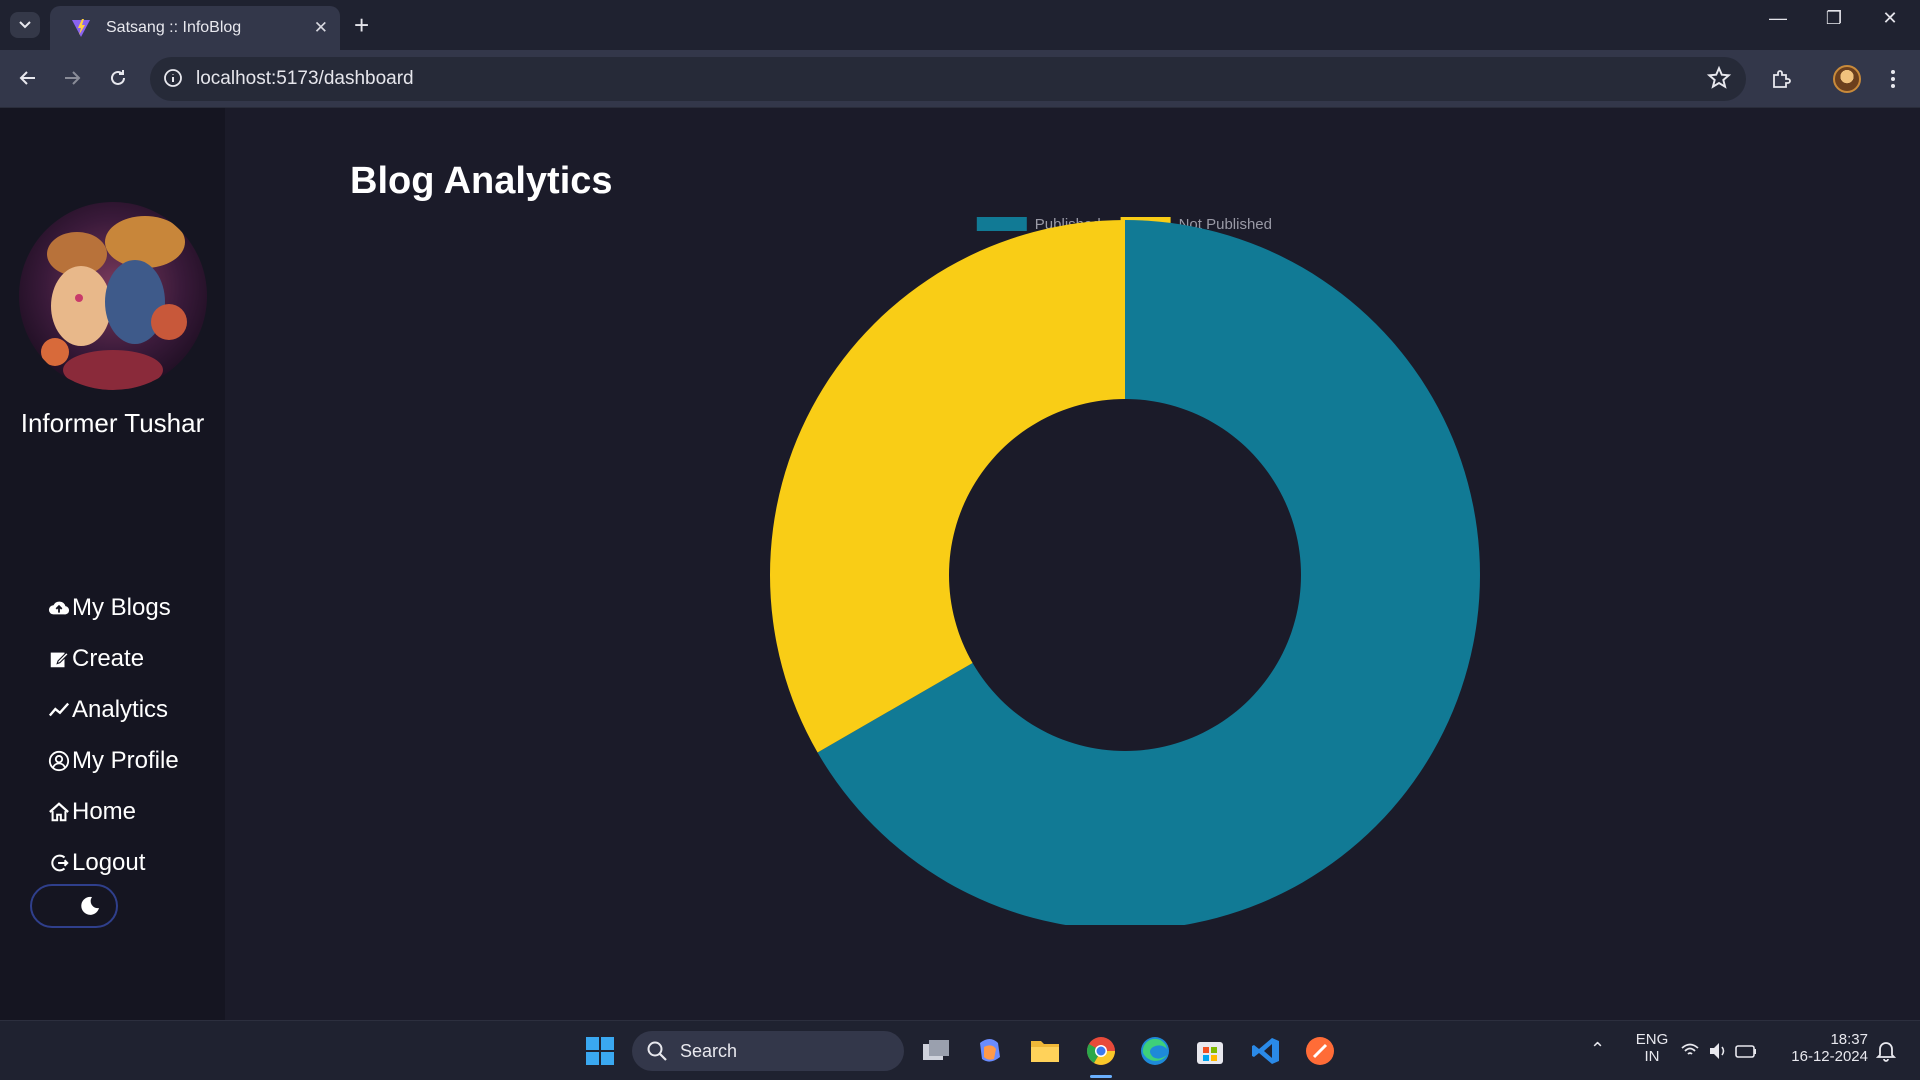 The width and height of the screenshot is (1920, 1080). What do you see at coordinates (709, 1050) in the screenshot?
I see `search-label: Search` at bounding box center [709, 1050].